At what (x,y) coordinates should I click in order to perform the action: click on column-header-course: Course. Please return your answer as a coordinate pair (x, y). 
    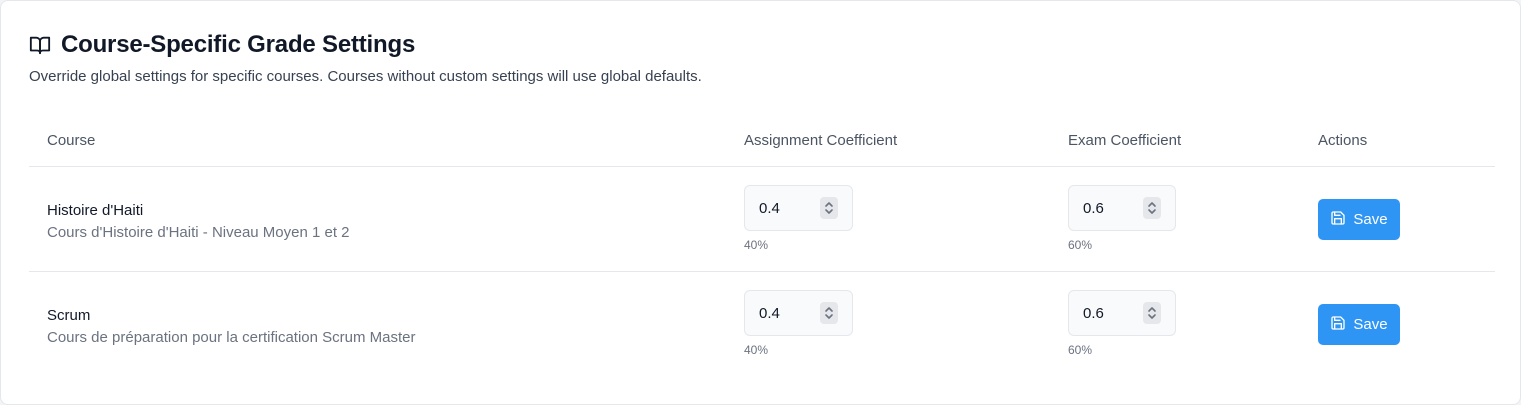
    Looking at the image, I should click on (71, 140).